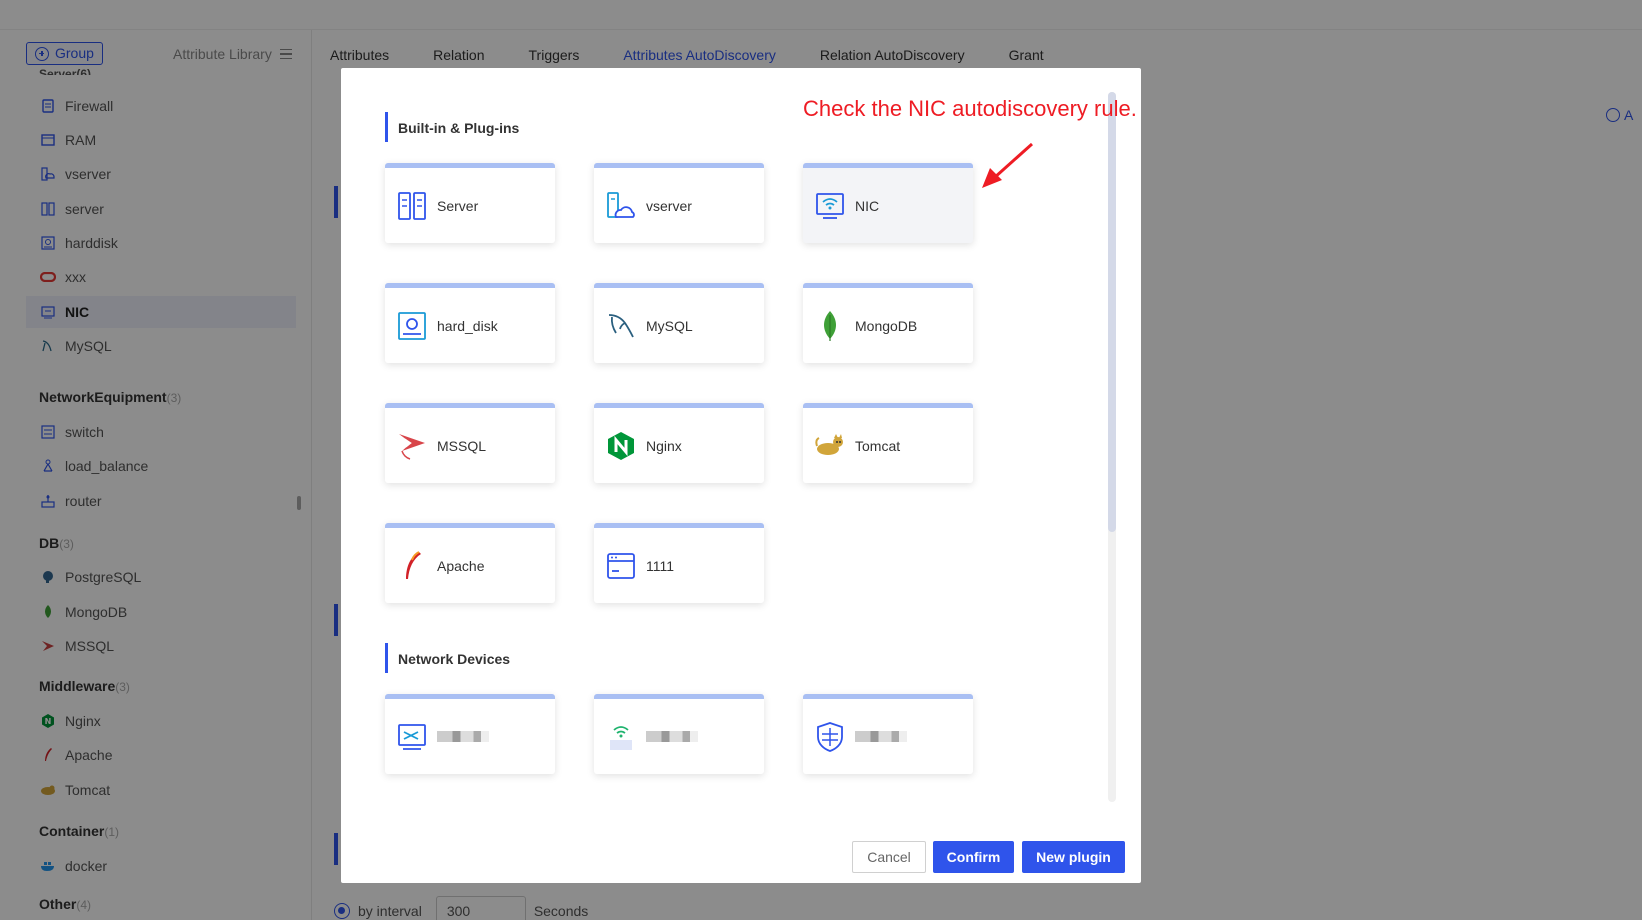 The image size is (1642, 920). What do you see at coordinates (621, 206) in the screenshot?
I see `cloud-server-icon` at bounding box center [621, 206].